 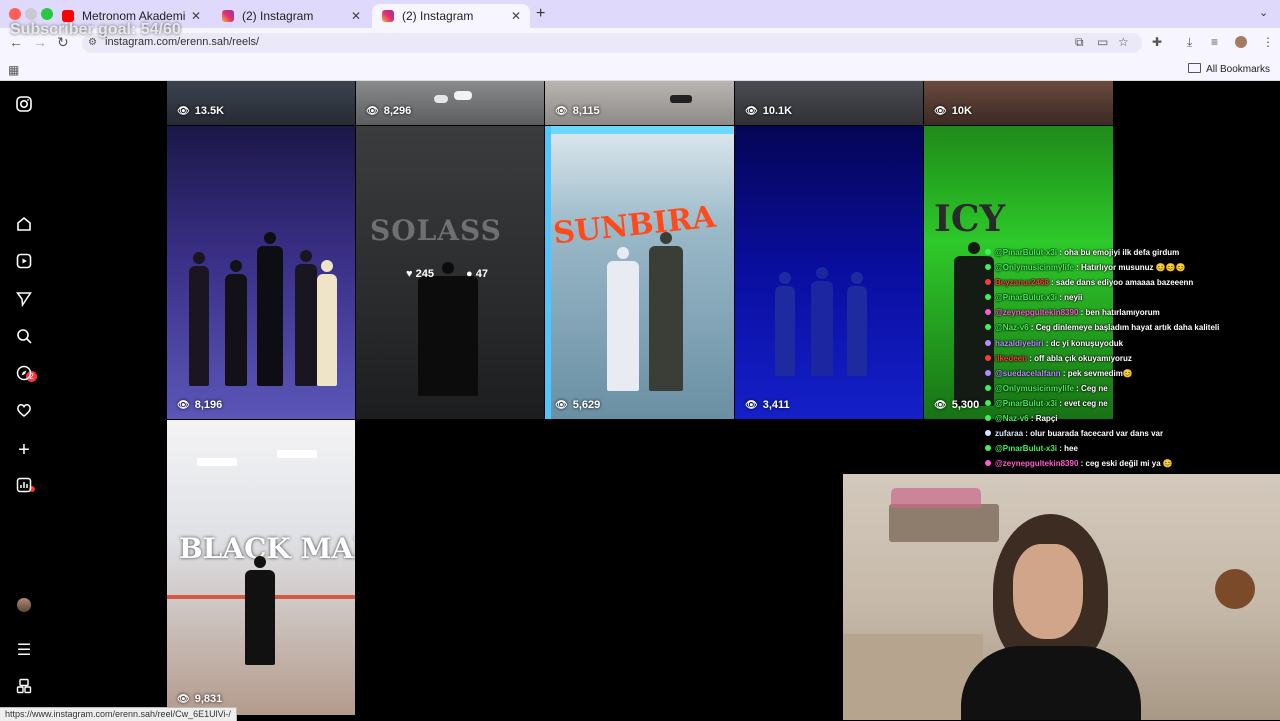 I want to click on chat-text: evet ceg ne, so click(x=1086, y=403).